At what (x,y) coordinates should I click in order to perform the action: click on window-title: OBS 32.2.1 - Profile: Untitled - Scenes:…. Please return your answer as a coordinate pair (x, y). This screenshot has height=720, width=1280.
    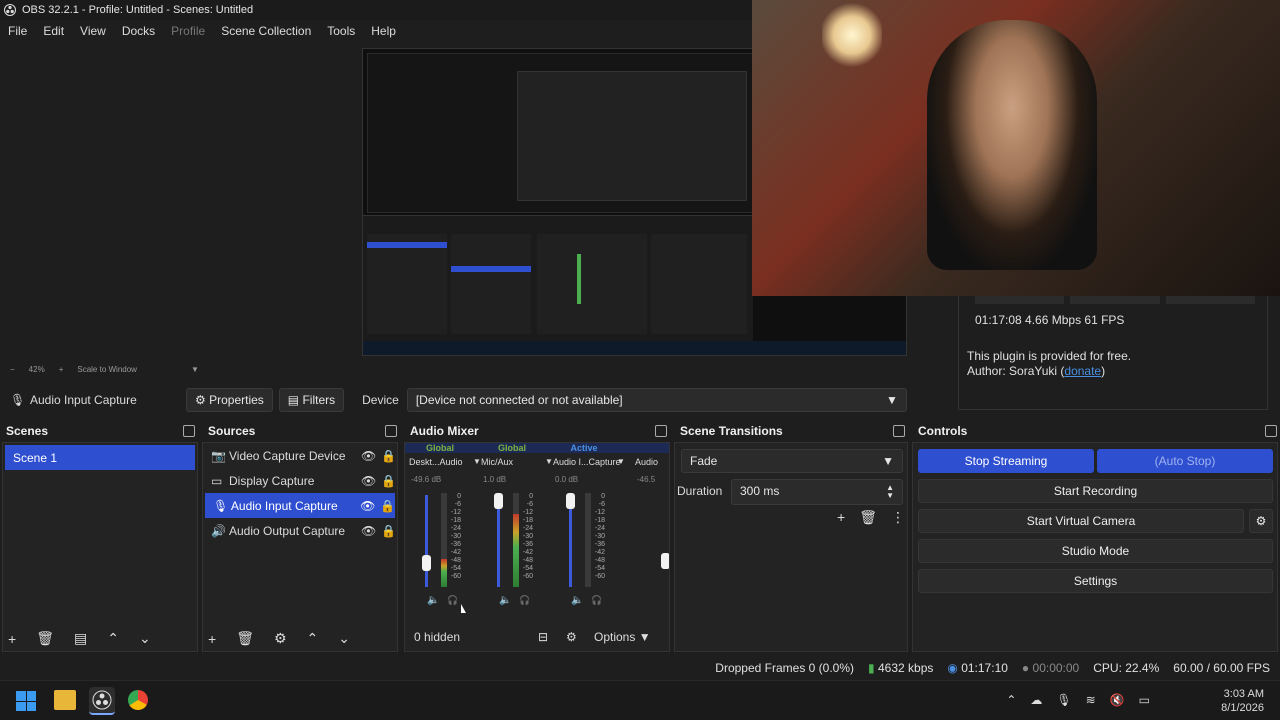
    Looking at the image, I should click on (138, 10).